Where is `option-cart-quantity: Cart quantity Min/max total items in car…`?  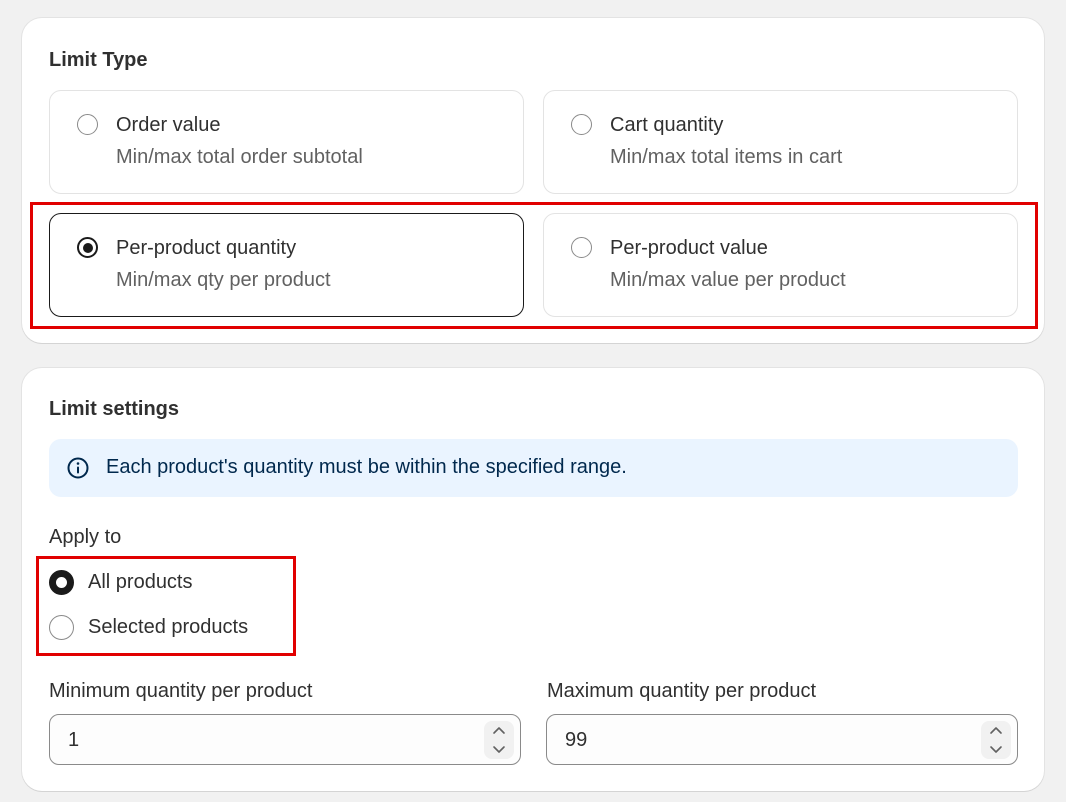
option-cart-quantity: Cart quantity Min/max total items in car… is located at coordinates (780, 142).